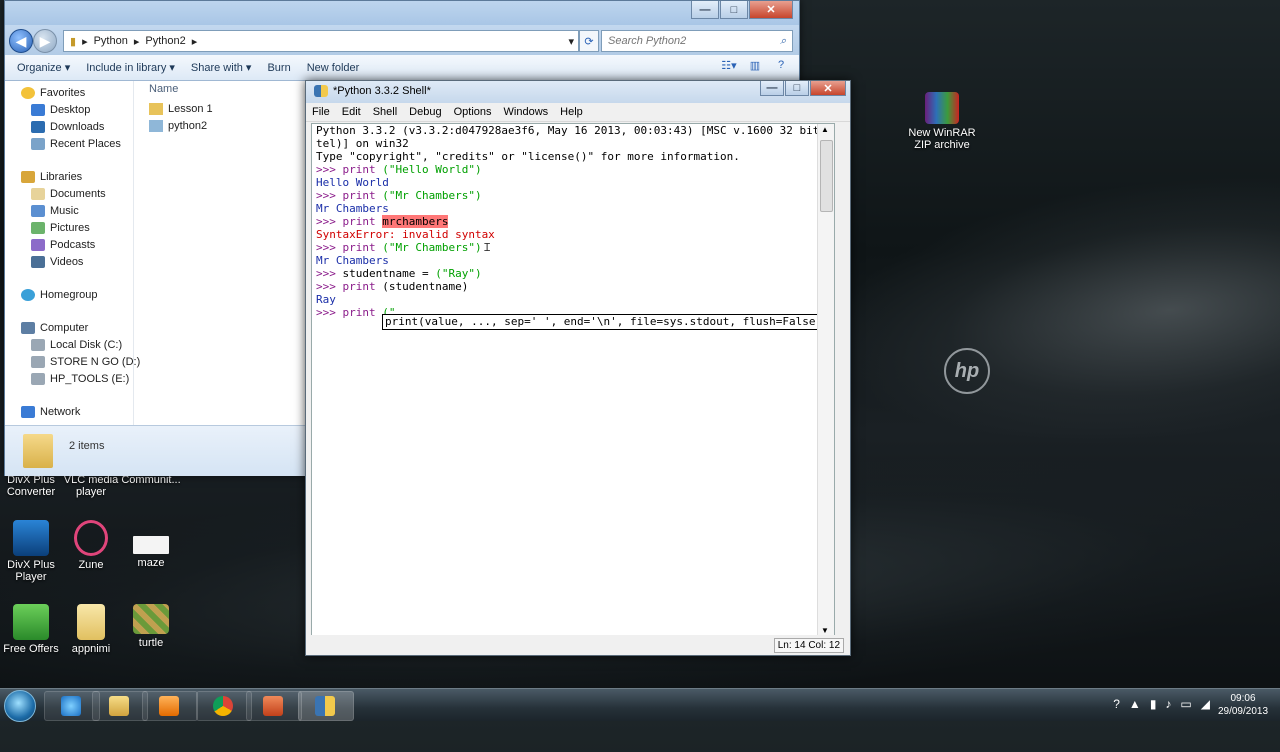  What do you see at coordinates (151, 626) in the screenshot?
I see `desktop-icon-turtle: turtle` at bounding box center [151, 626].